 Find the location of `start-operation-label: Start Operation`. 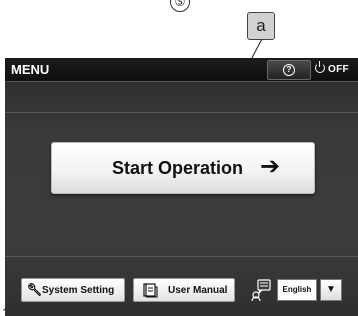

start-operation-label: Start Operation is located at coordinates (178, 168).